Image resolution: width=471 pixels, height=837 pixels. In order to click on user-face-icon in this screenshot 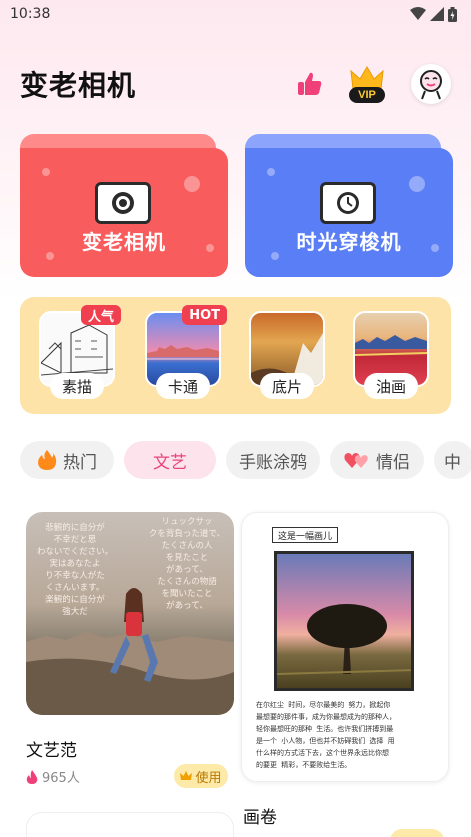, I will do `click(431, 85)`.